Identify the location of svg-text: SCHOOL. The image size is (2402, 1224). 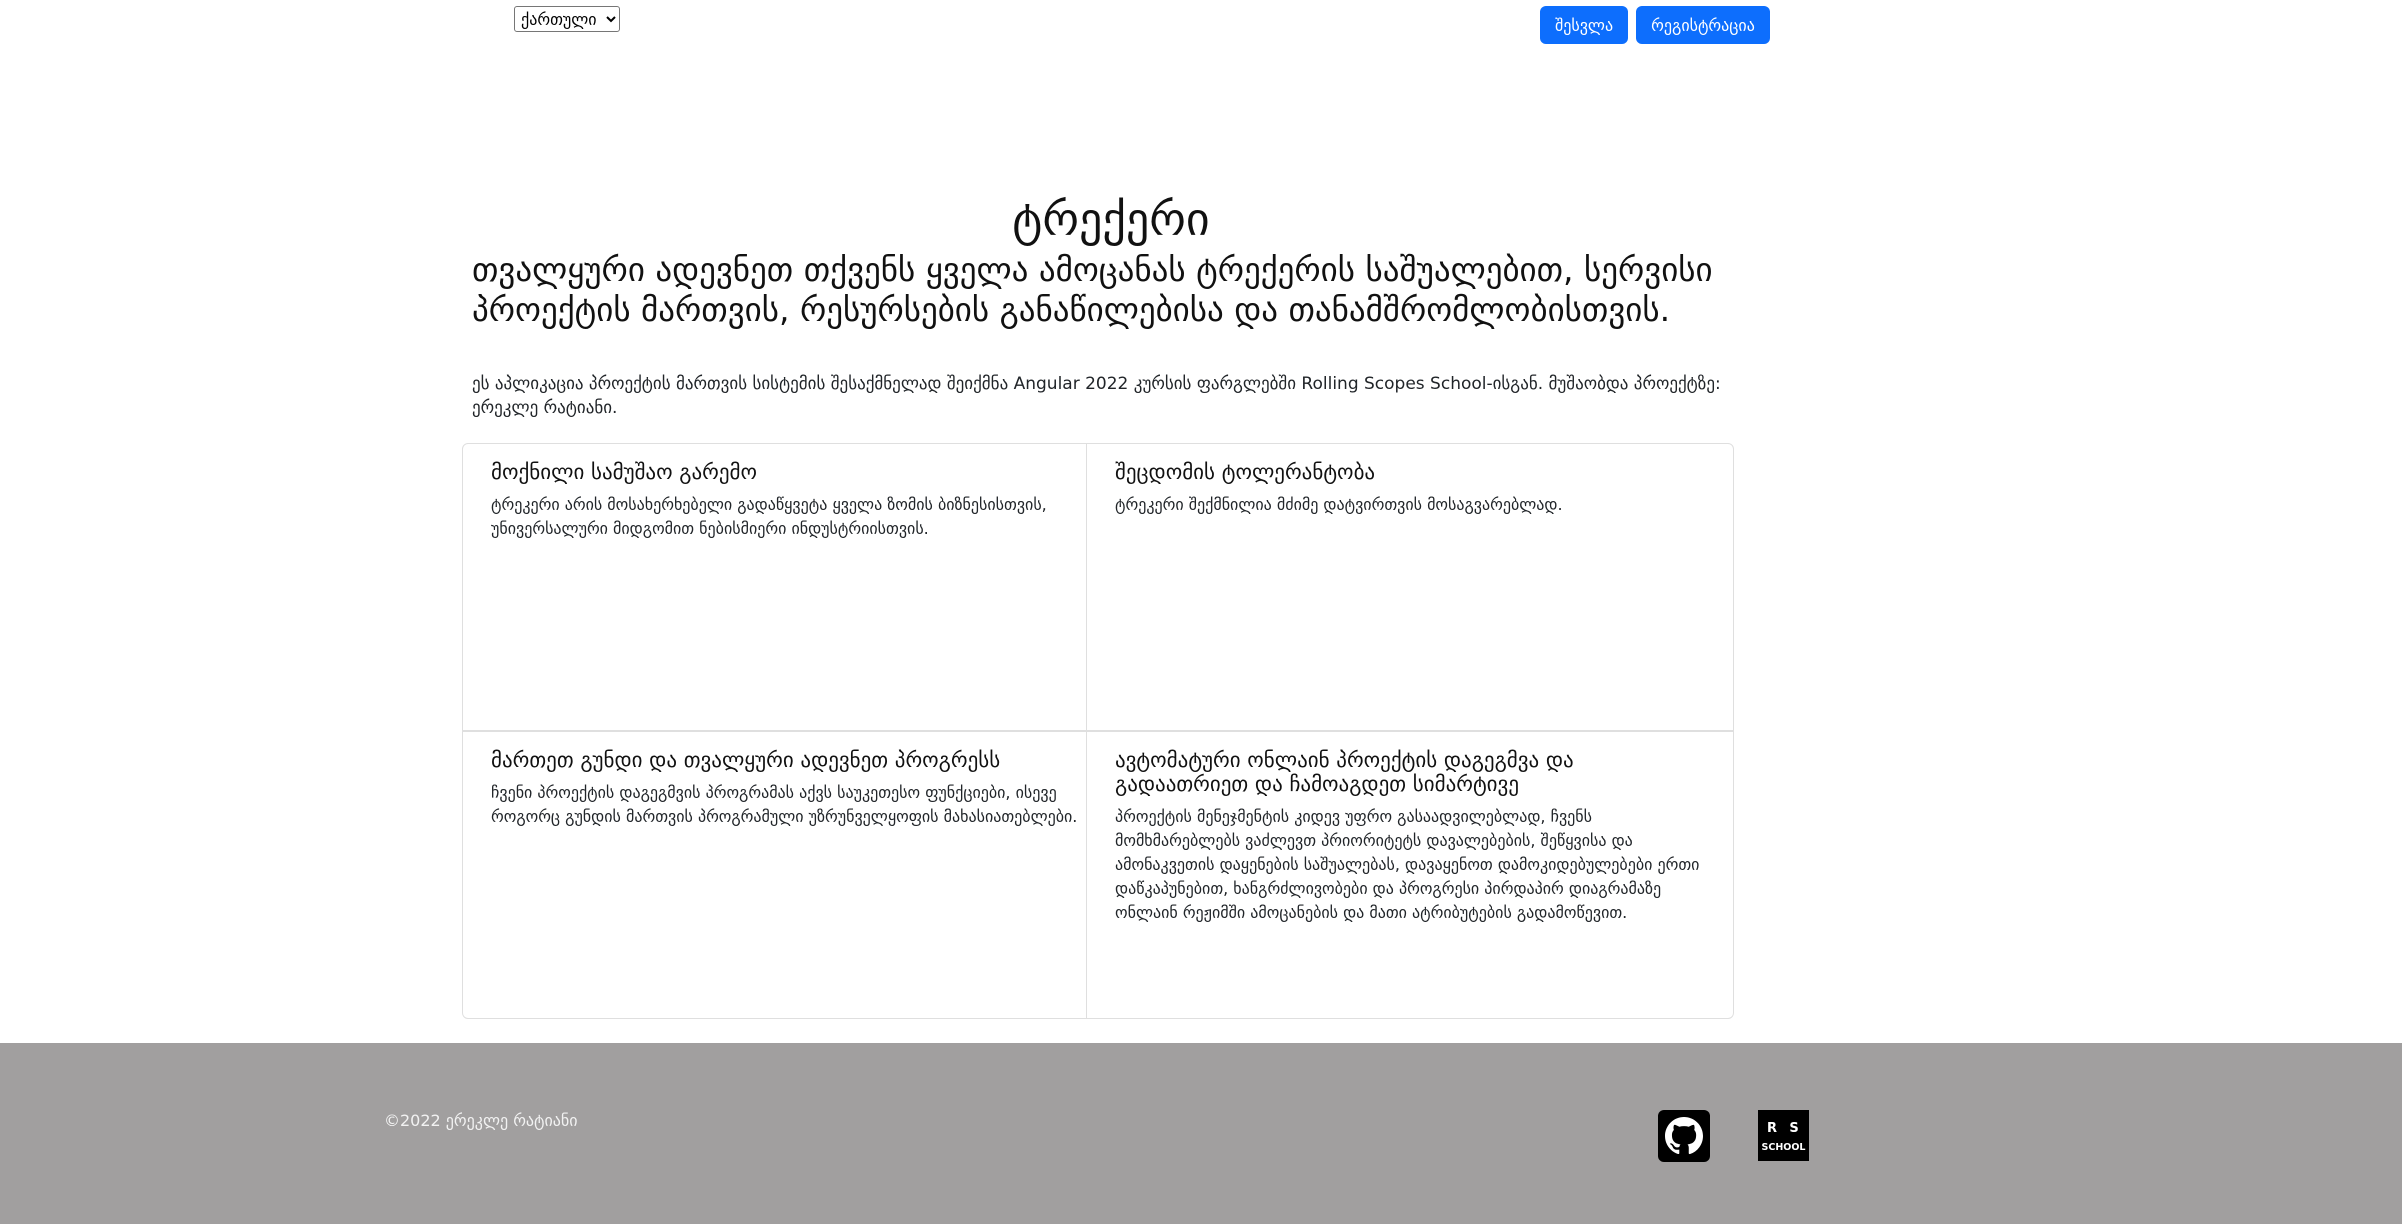
(1784, 1147).